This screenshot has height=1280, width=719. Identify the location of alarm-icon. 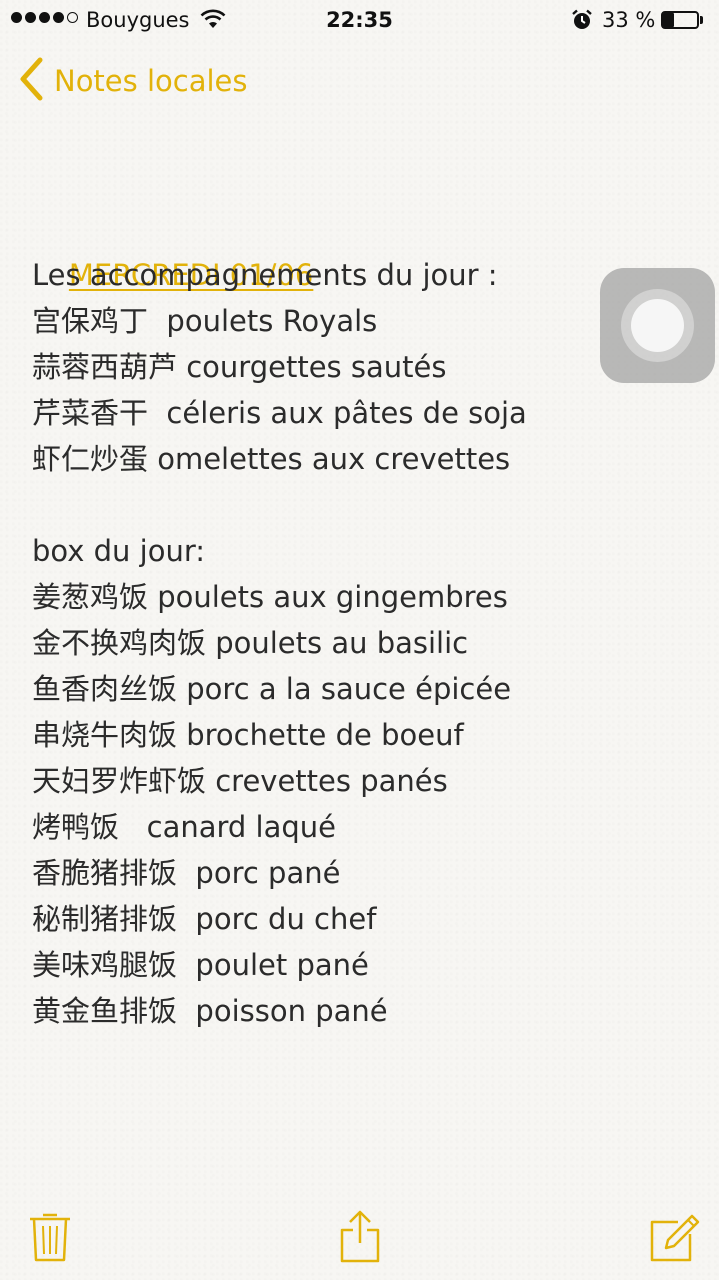
(582, 22).